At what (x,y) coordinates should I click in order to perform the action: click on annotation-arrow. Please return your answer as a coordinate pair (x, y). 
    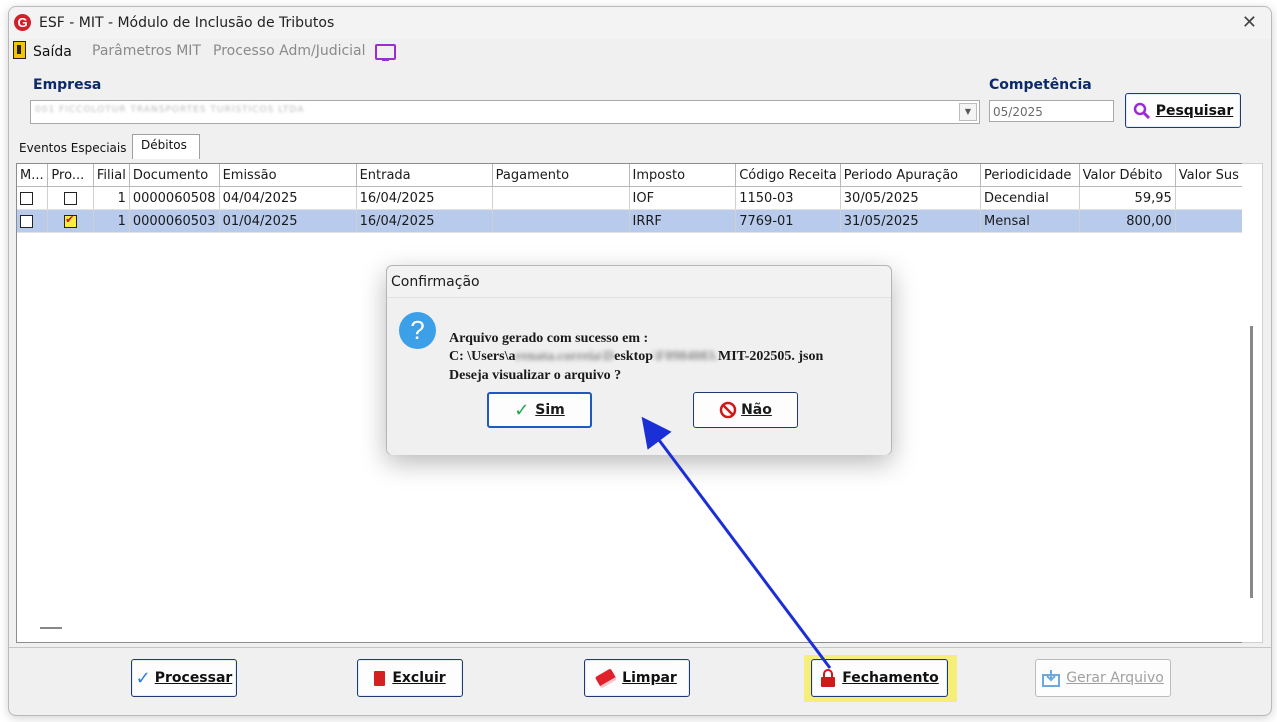
    Looking at the image, I should click on (736, 542).